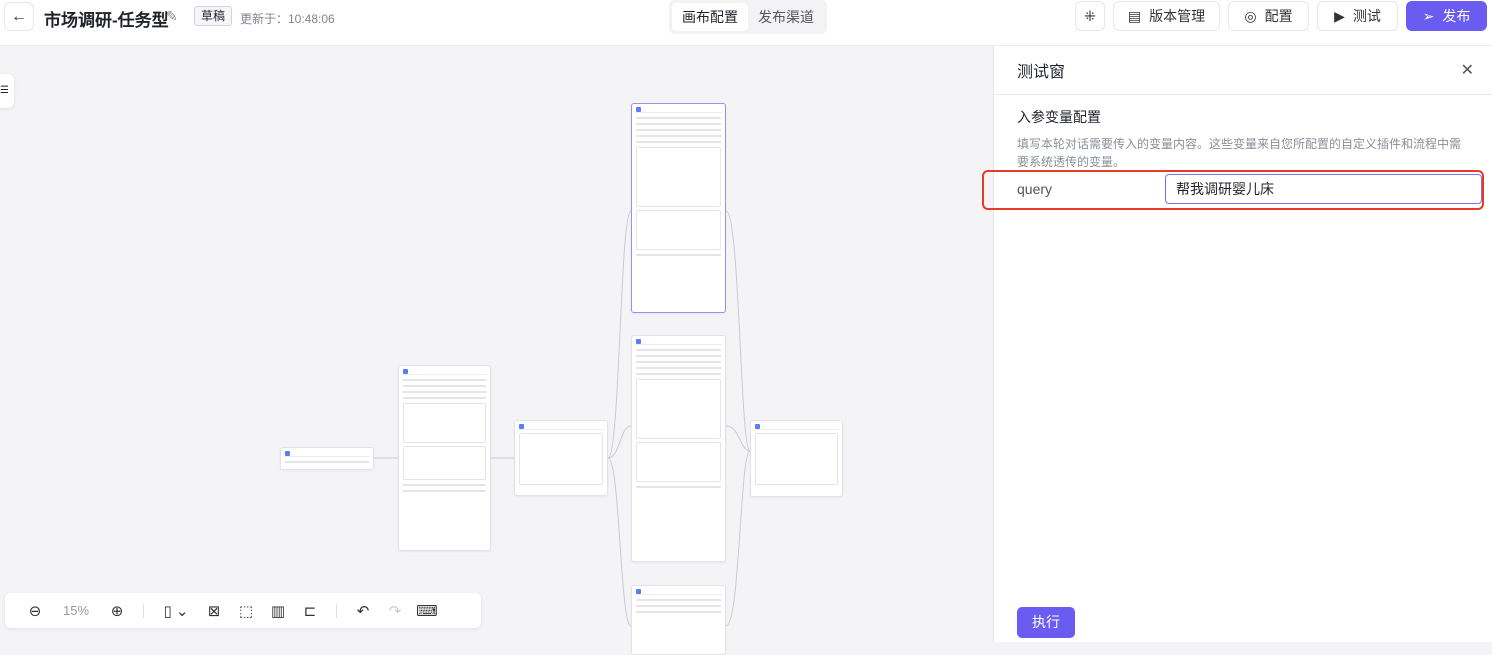 The image size is (1492, 655). Describe the element at coordinates (35, 611) in the screenshot. I see `zoom-out-icon: ⊖` at that location.